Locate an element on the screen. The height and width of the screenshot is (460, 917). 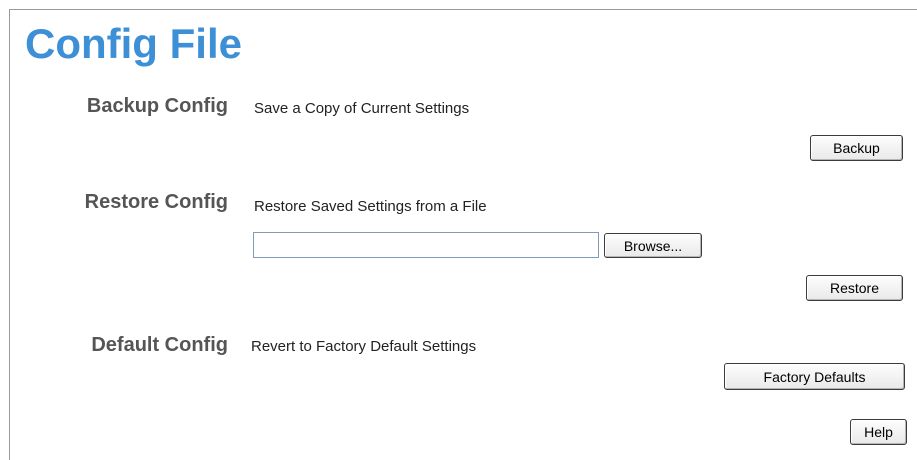
backup-section-title: Backup Config is located at coordinates (157, 106).